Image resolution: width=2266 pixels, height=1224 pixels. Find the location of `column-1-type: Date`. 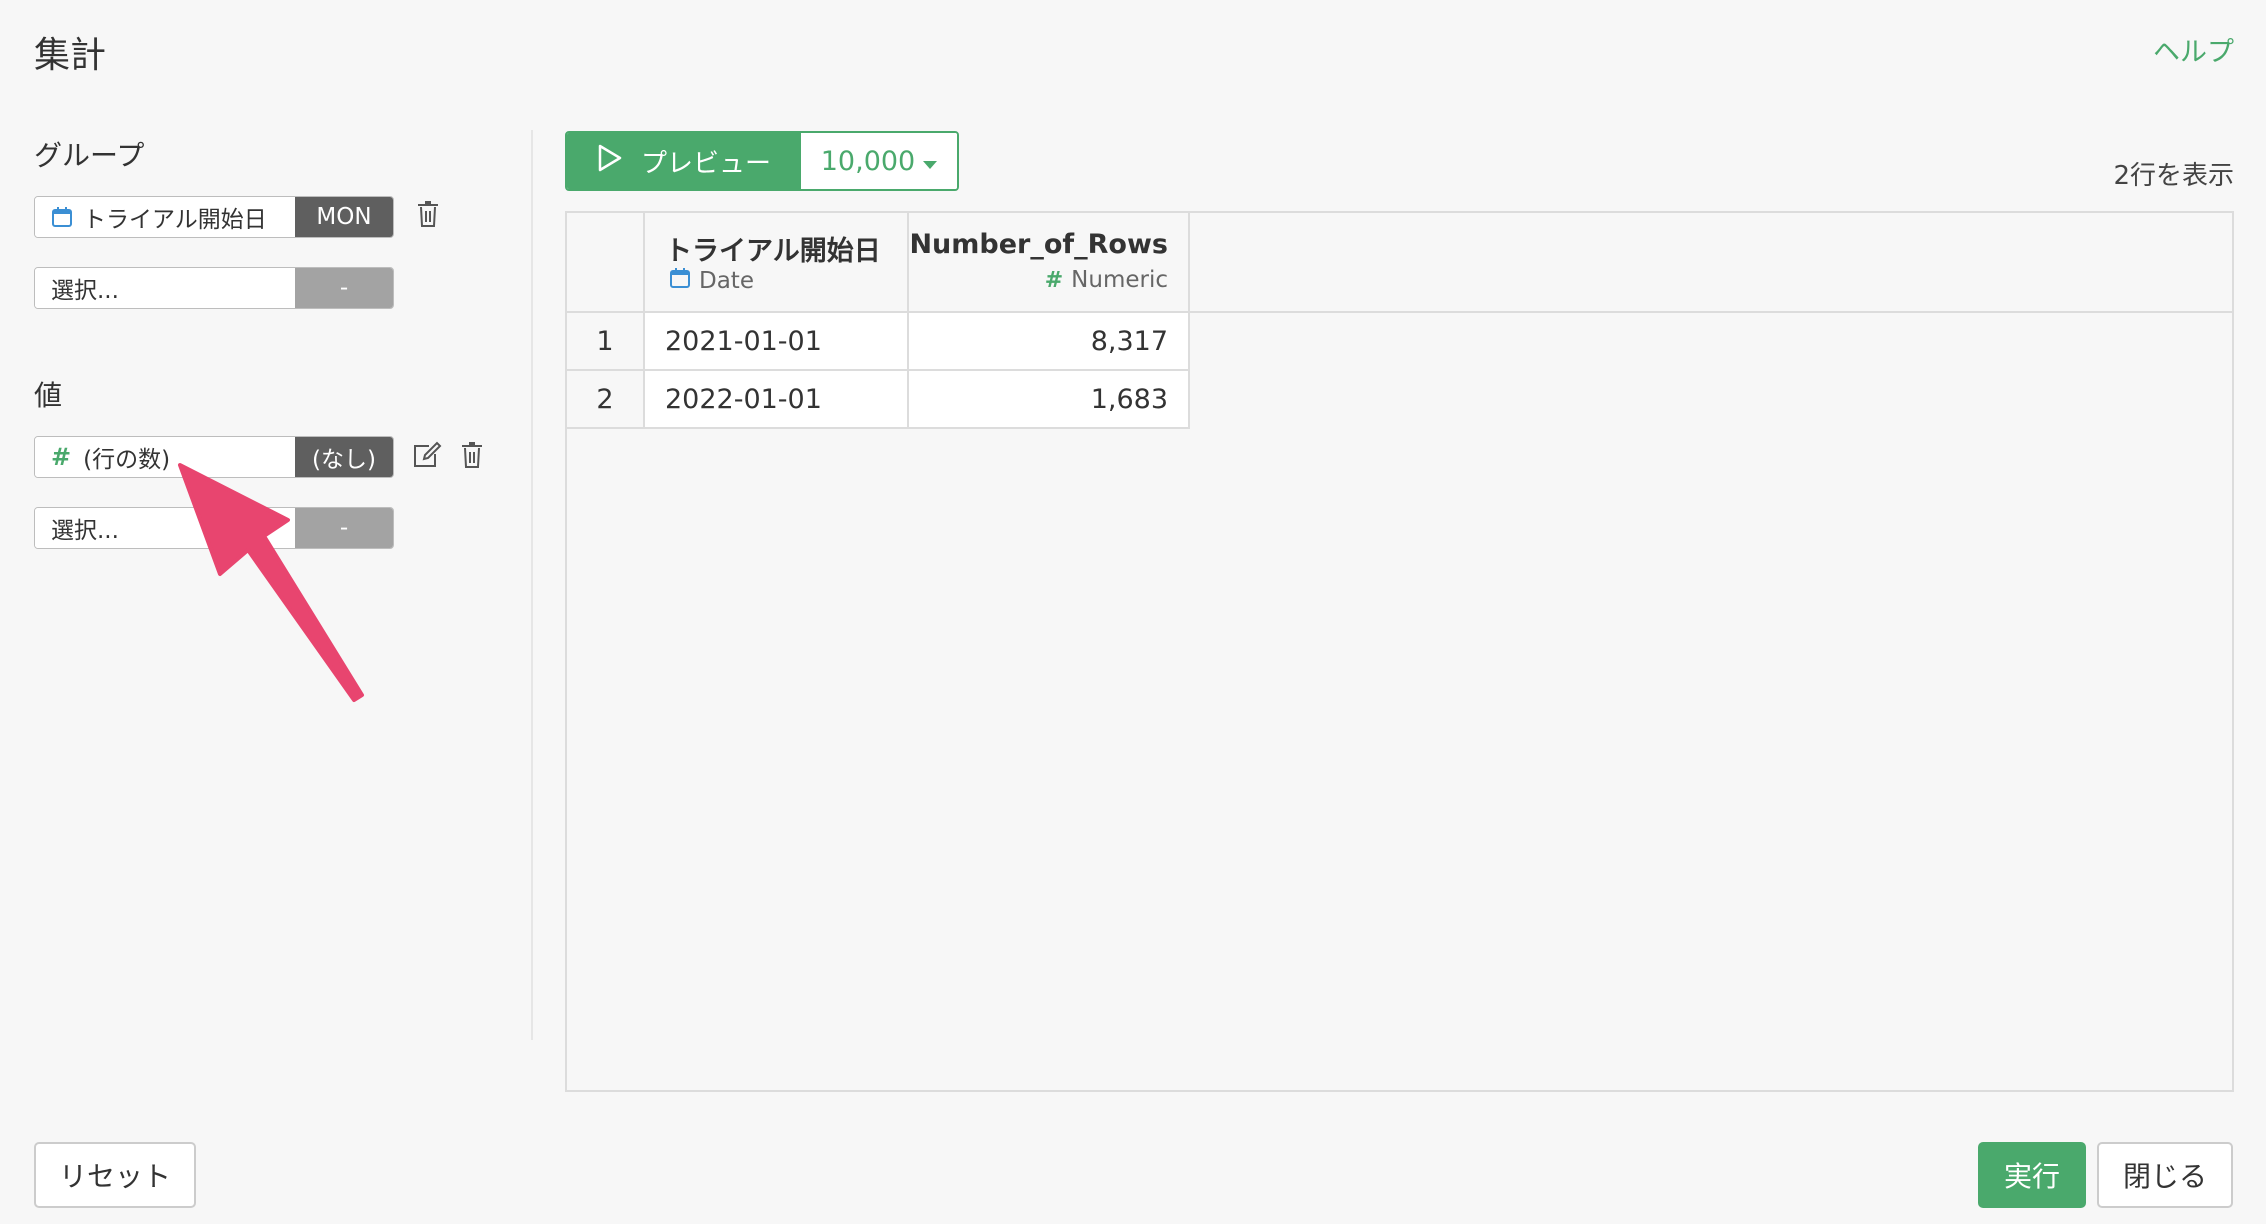

column-1-type: Date is located at coordinates (711, 281).